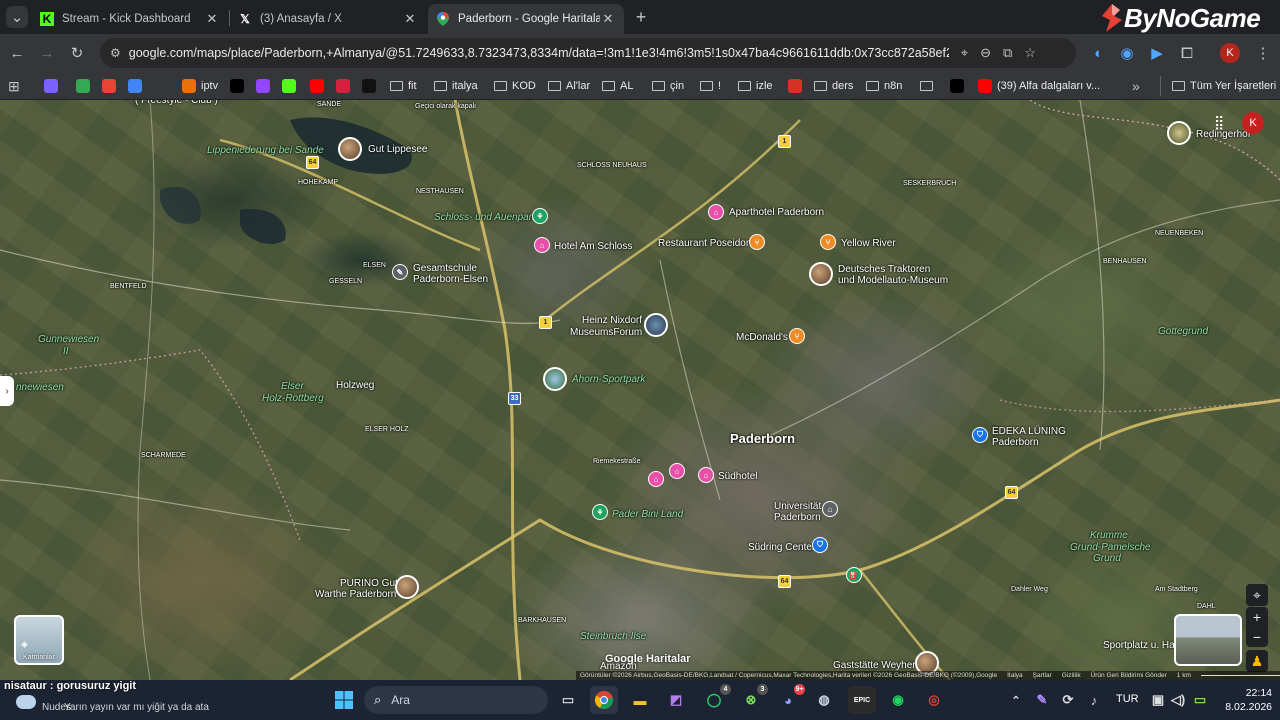 The image size is (1280, 720). I want to click on map-label: PURINO Gut, so click(369, 583).